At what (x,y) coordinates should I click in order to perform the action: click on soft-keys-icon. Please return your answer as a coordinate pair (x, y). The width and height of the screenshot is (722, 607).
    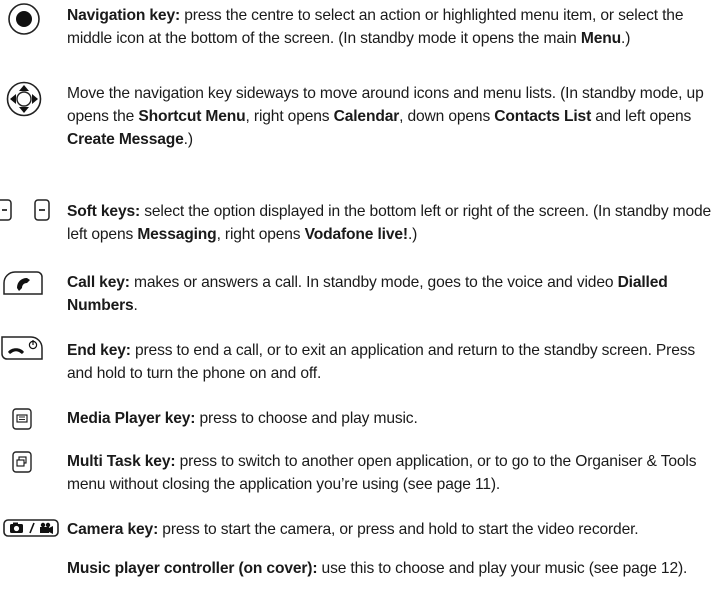
    Looking at the image, I should click on (25, 210).